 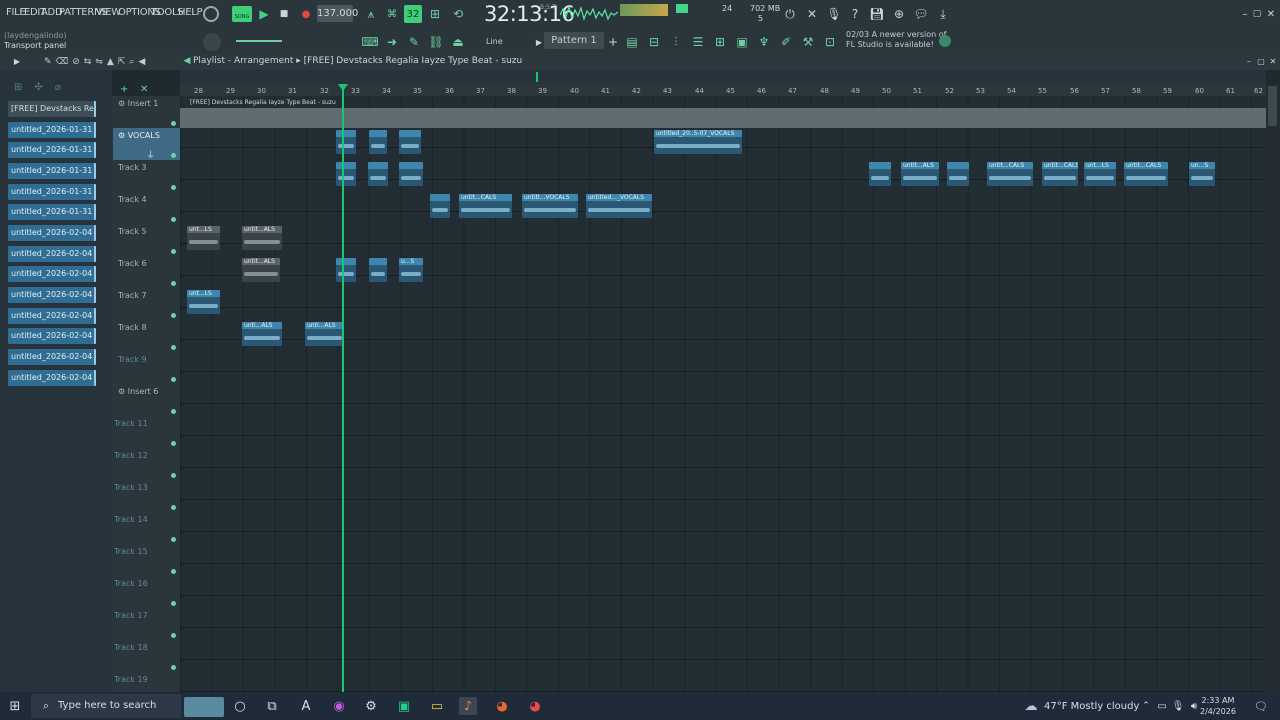 I want to click on track-name: Track 14, so click(x=131, y=519).